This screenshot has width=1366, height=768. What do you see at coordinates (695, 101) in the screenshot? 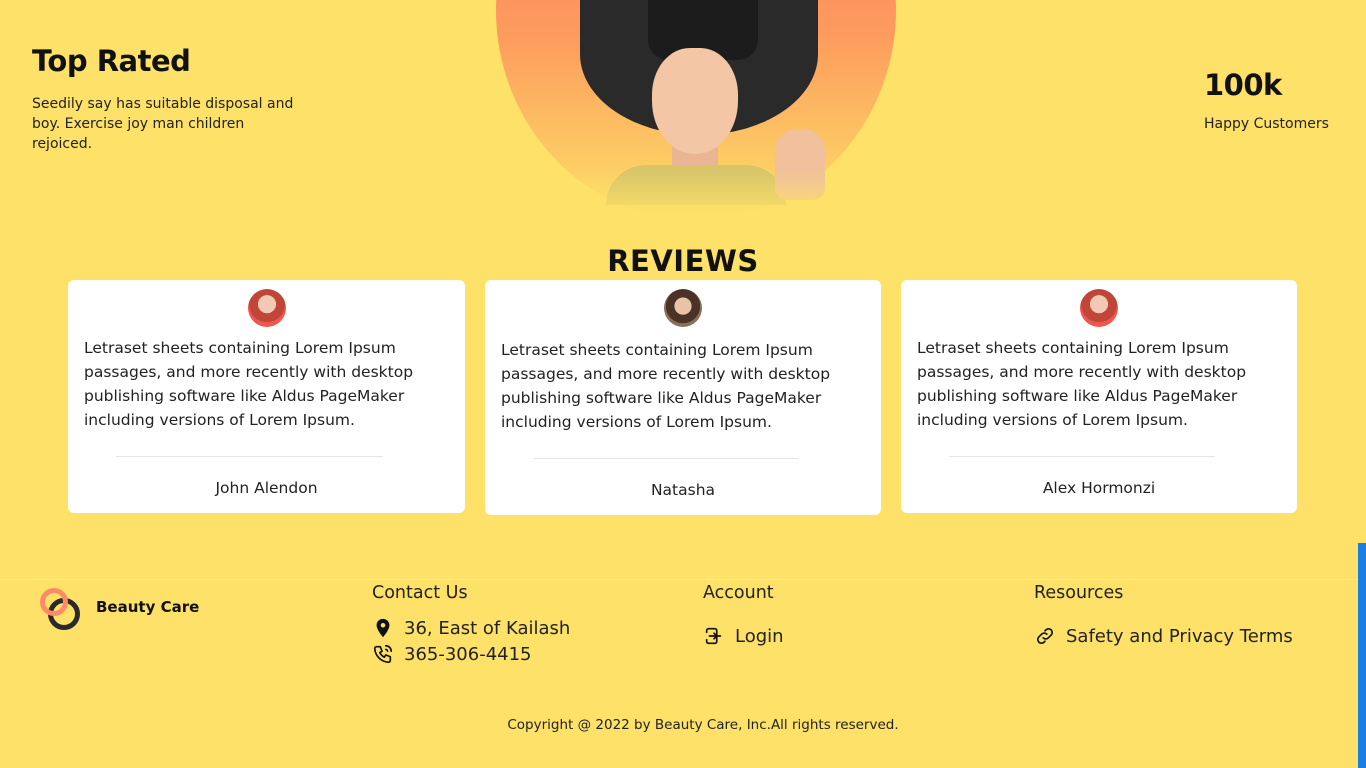
I see `hero-face` at bounding box center [695, 101].